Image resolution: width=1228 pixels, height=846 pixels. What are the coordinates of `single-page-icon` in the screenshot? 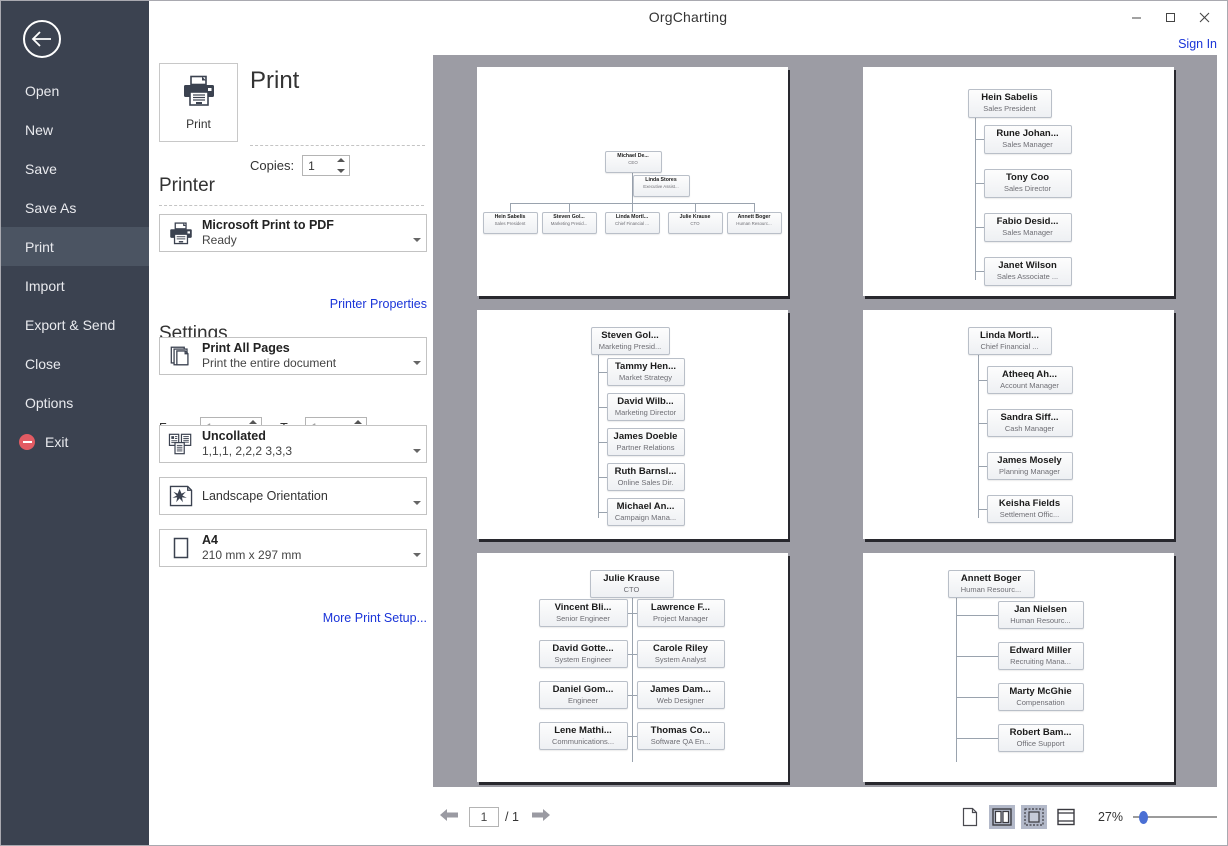 It's located at (970, 817).